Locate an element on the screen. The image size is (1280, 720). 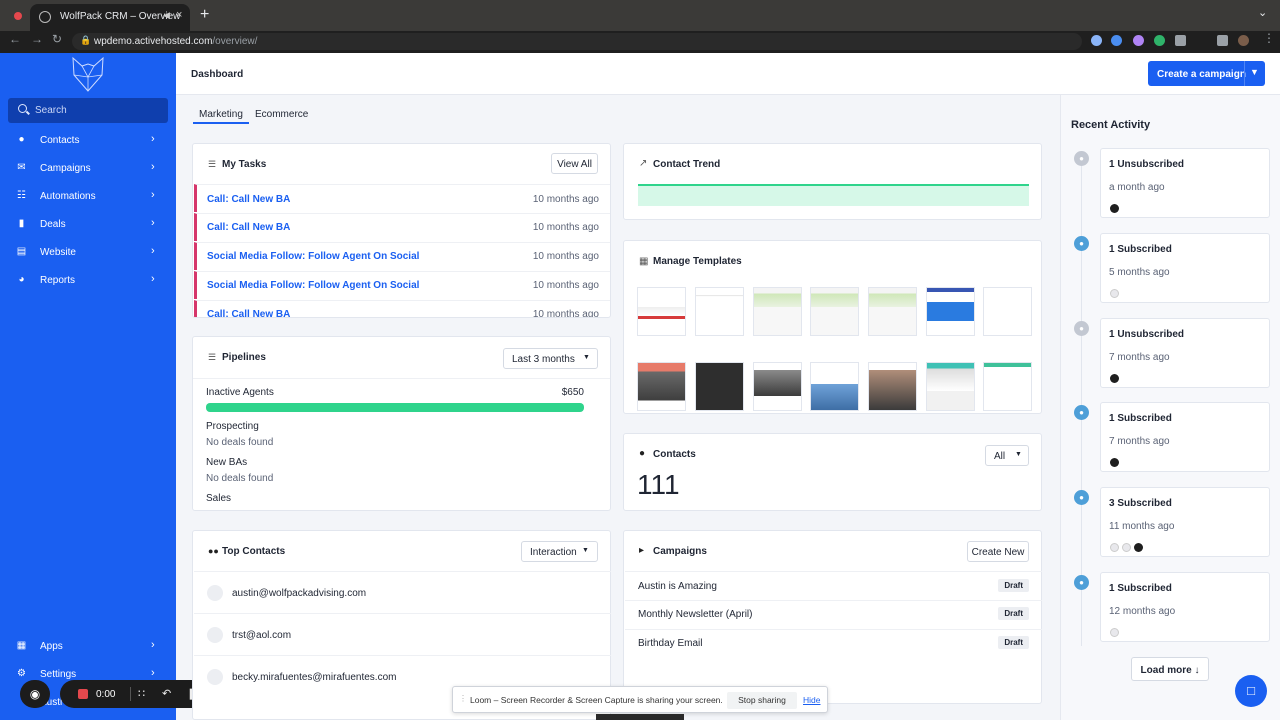
profile-avatar is located at coordinates (1243, 40).